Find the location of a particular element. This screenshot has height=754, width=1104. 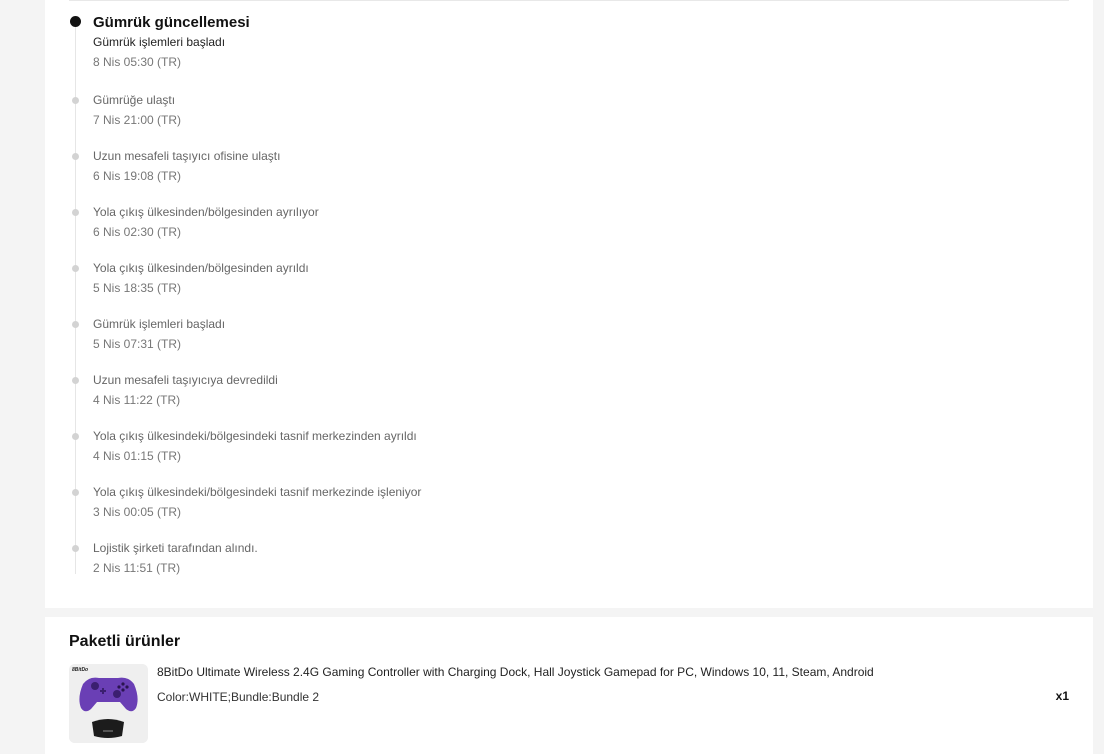

section-title: Paketli ürünler is located at coordinates (125, 641).